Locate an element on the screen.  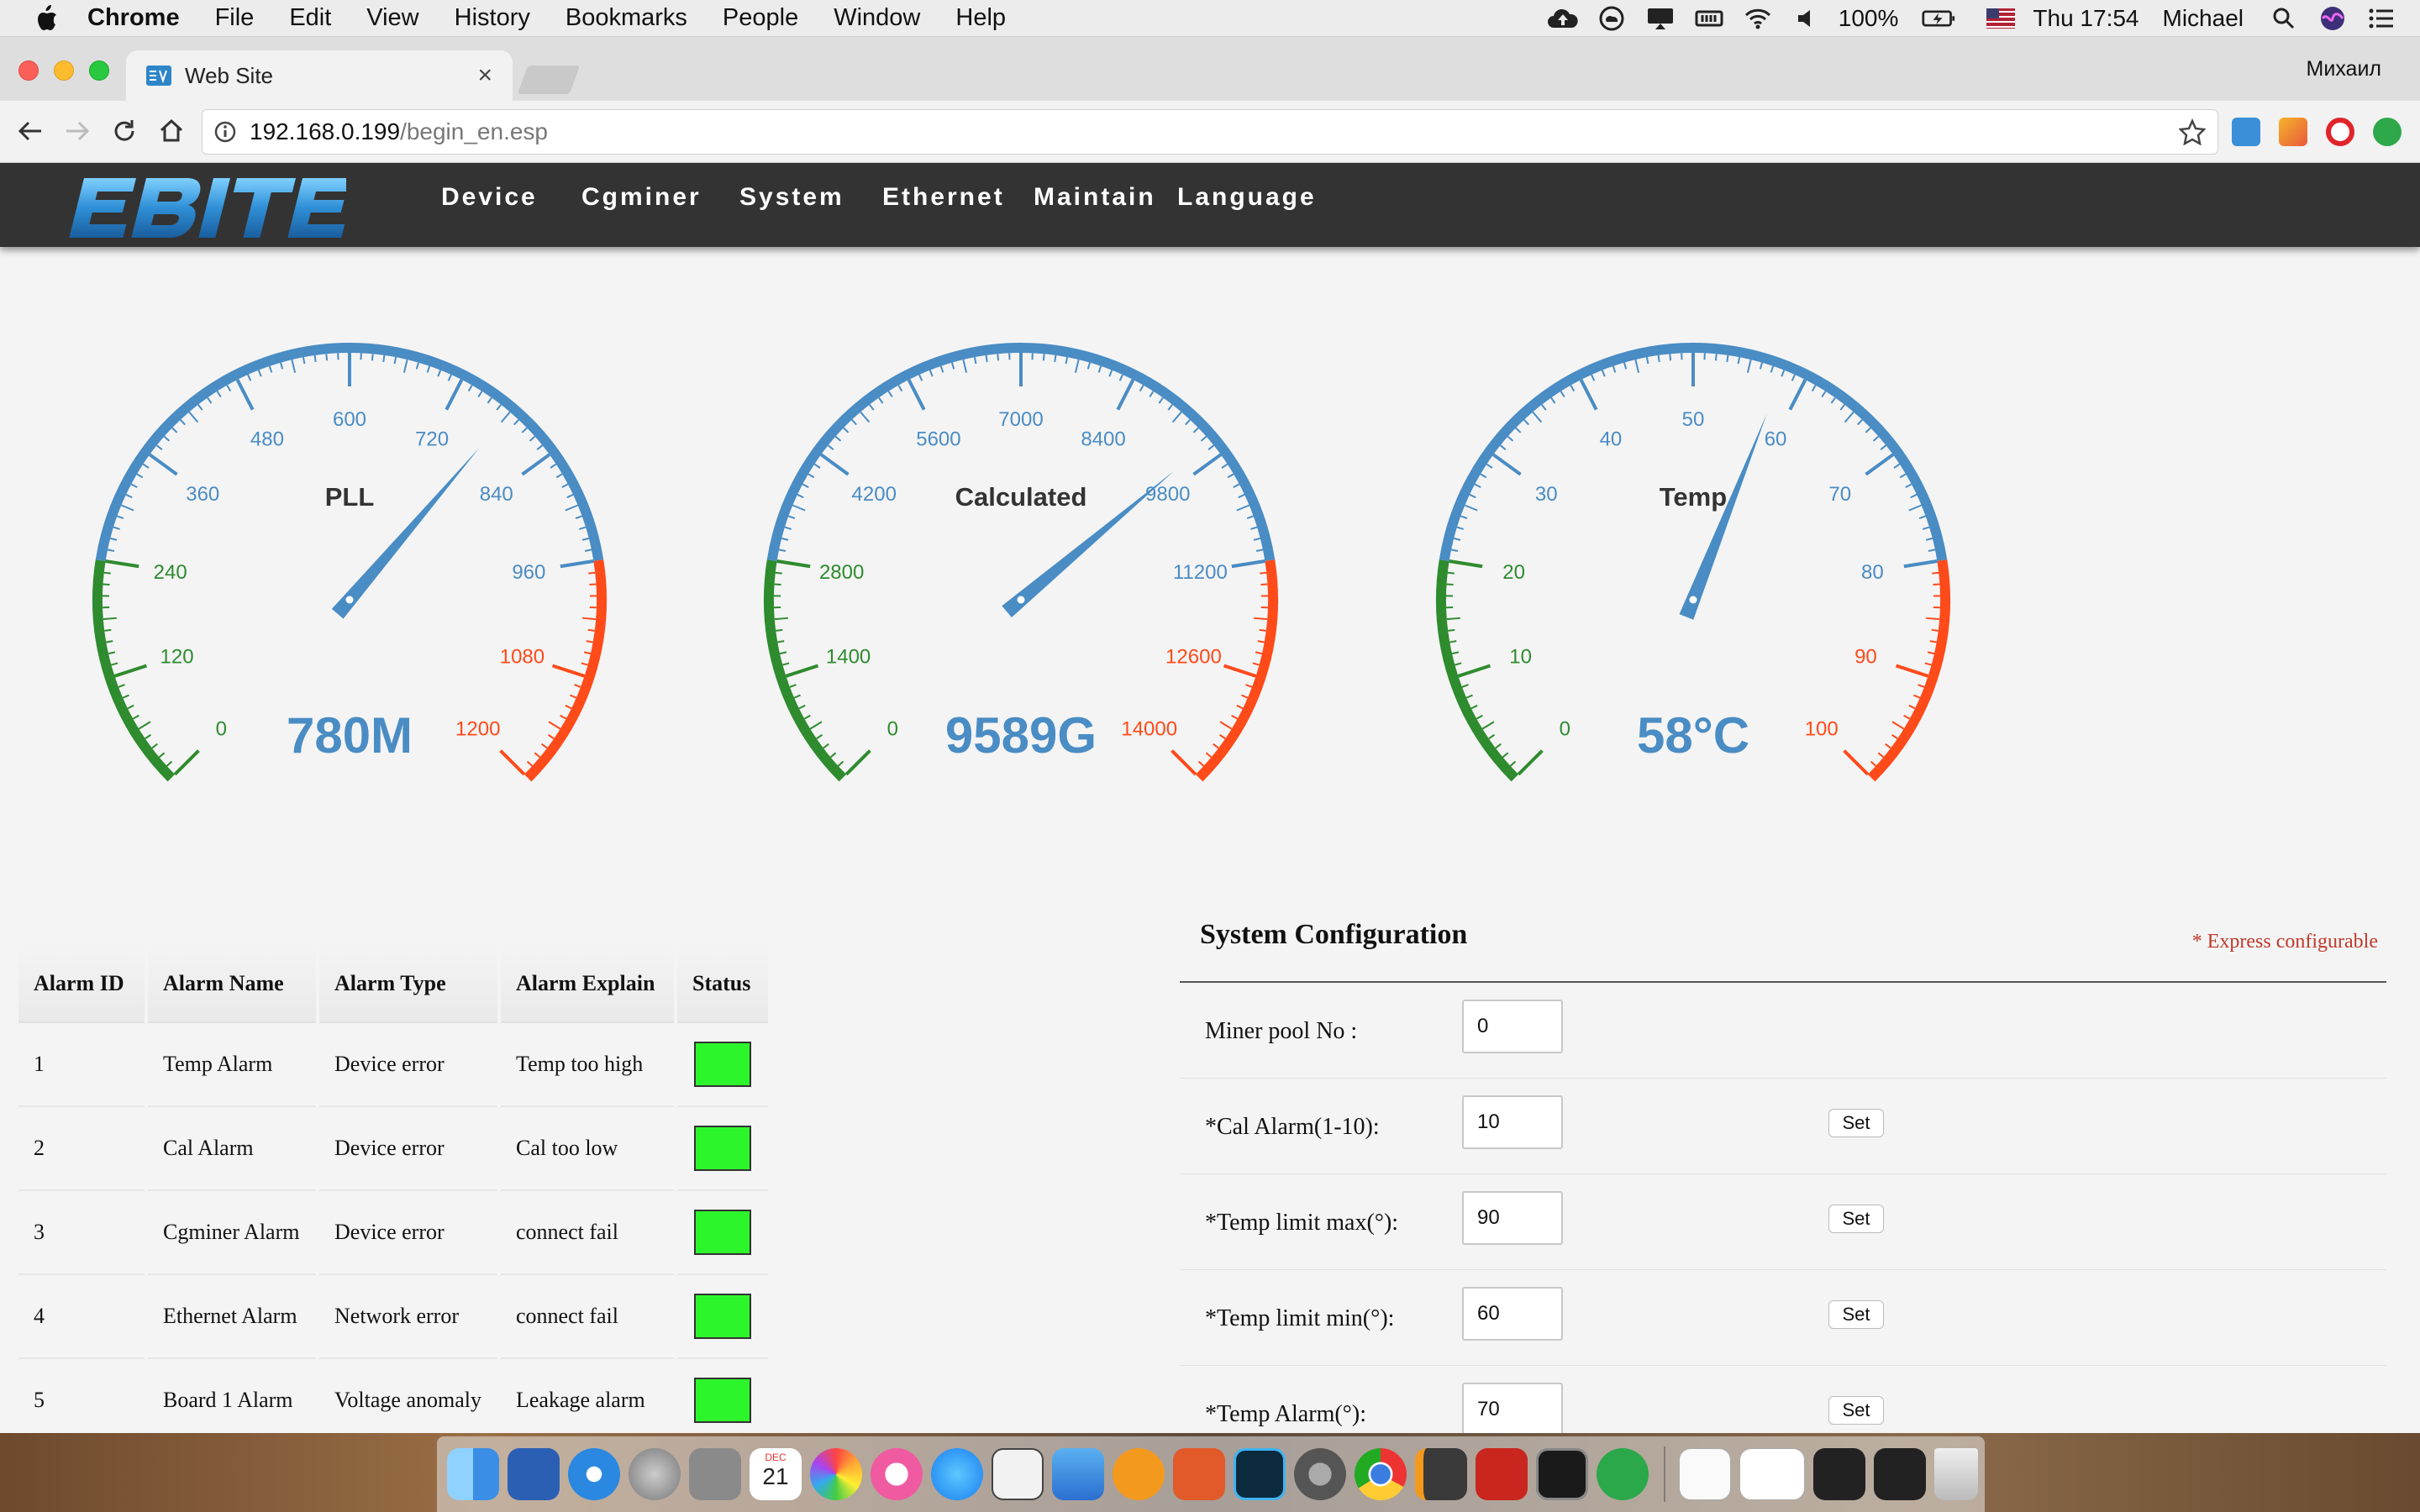
sketch-icon is located at coordinates (1018, 1474).